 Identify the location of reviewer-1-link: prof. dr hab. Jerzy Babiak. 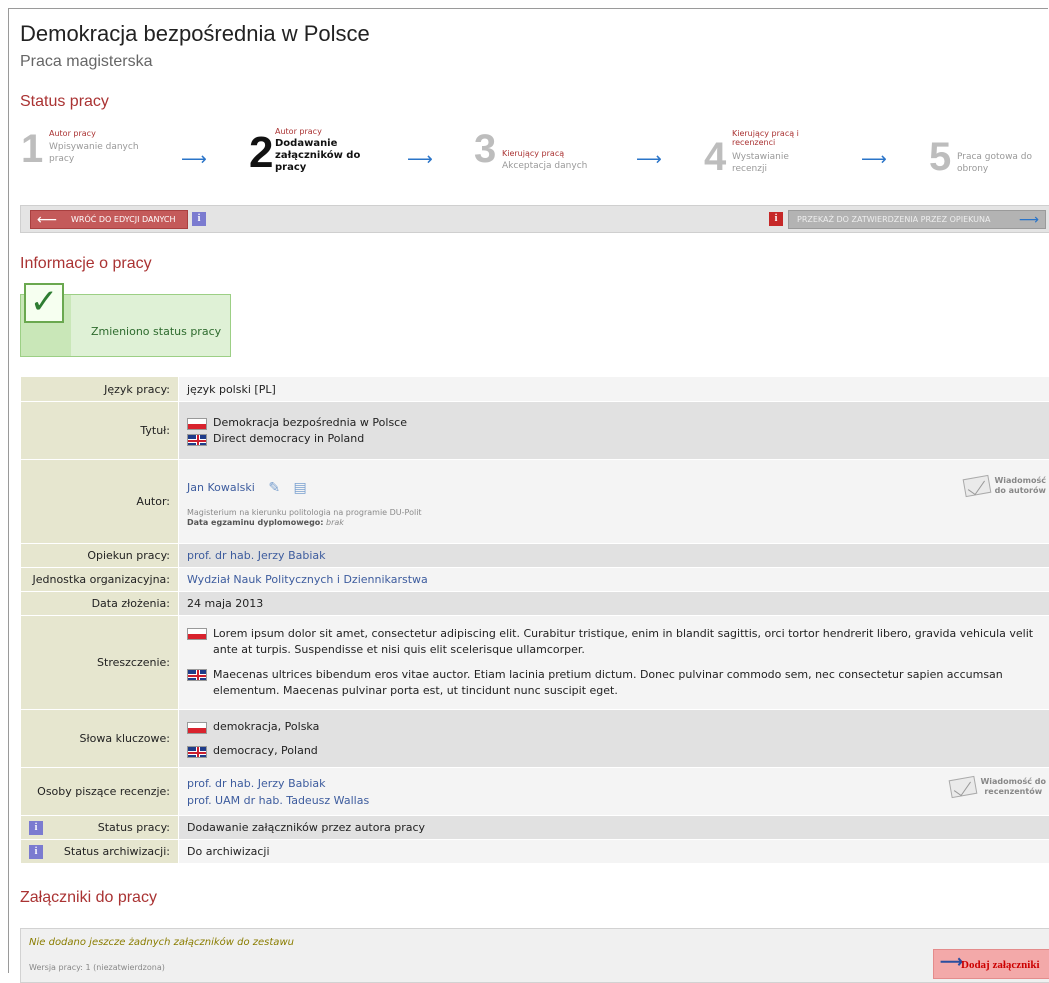
(256, 783).